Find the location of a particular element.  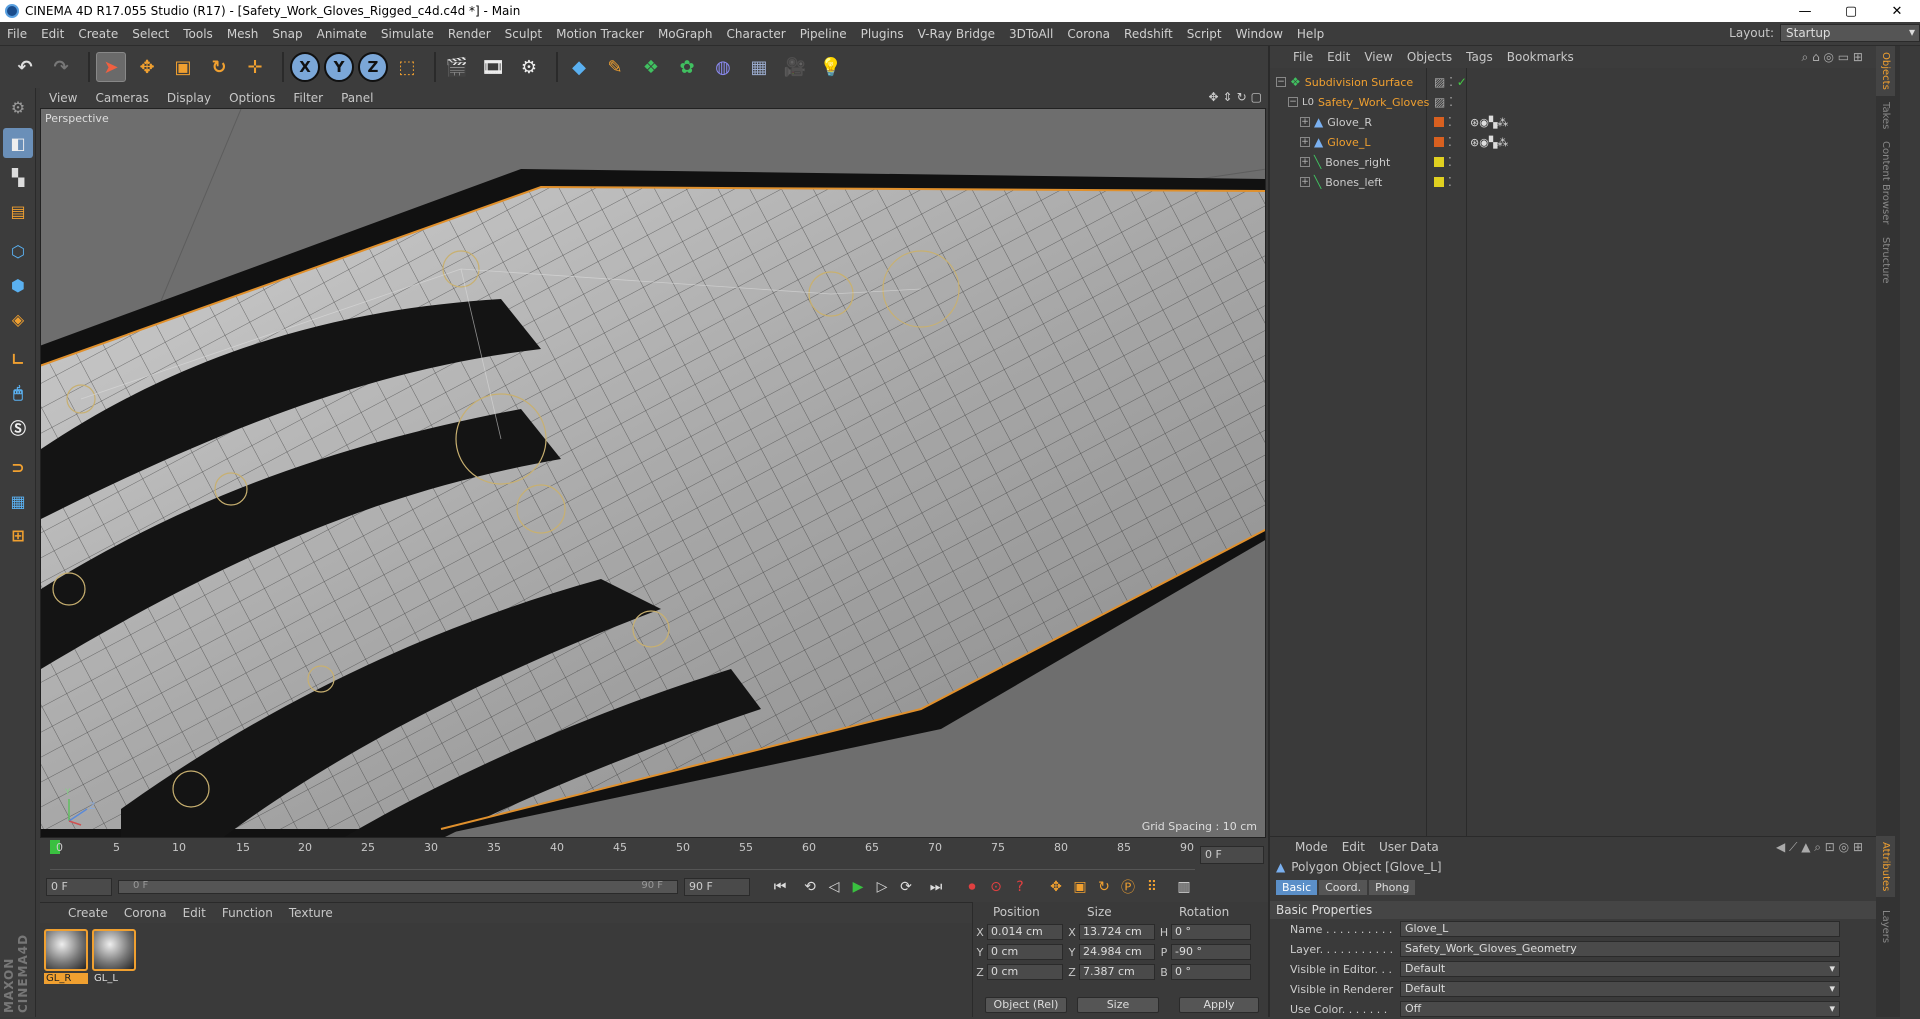

name-field: Glove_L is located at coordinates (1620, 929).